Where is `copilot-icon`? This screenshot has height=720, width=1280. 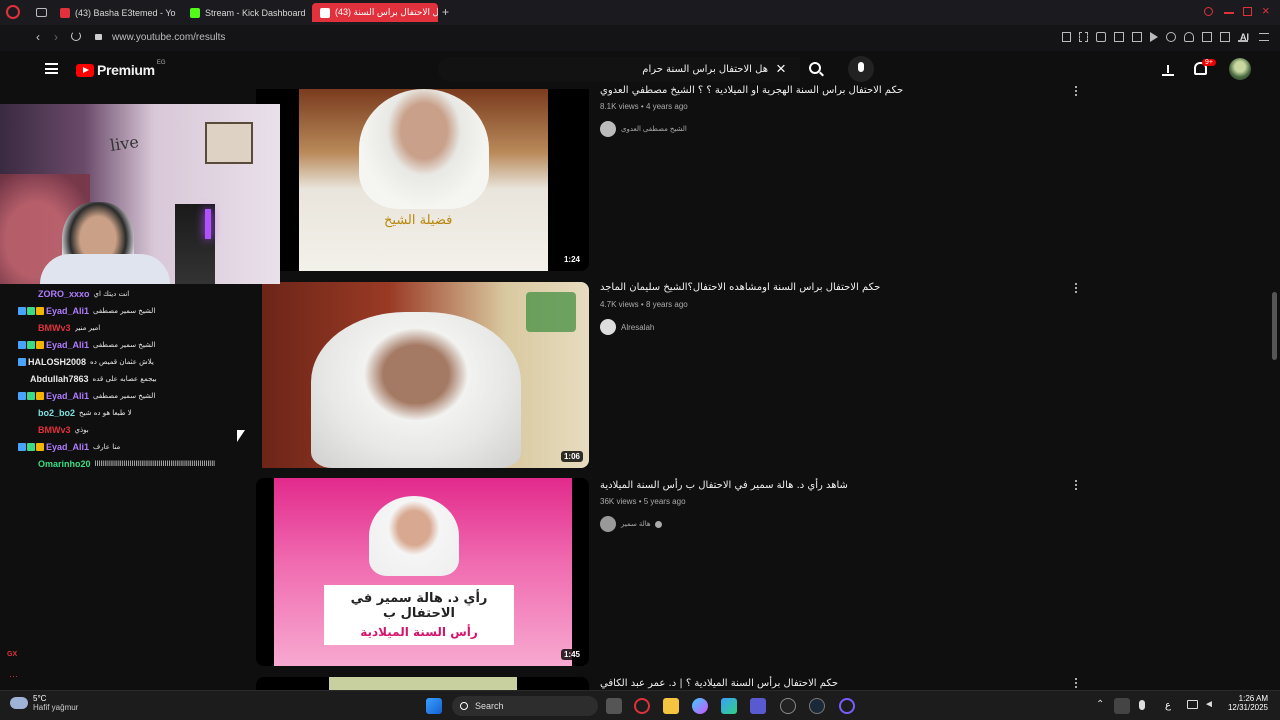 copilot-icon is located at coordinates (700, 706).